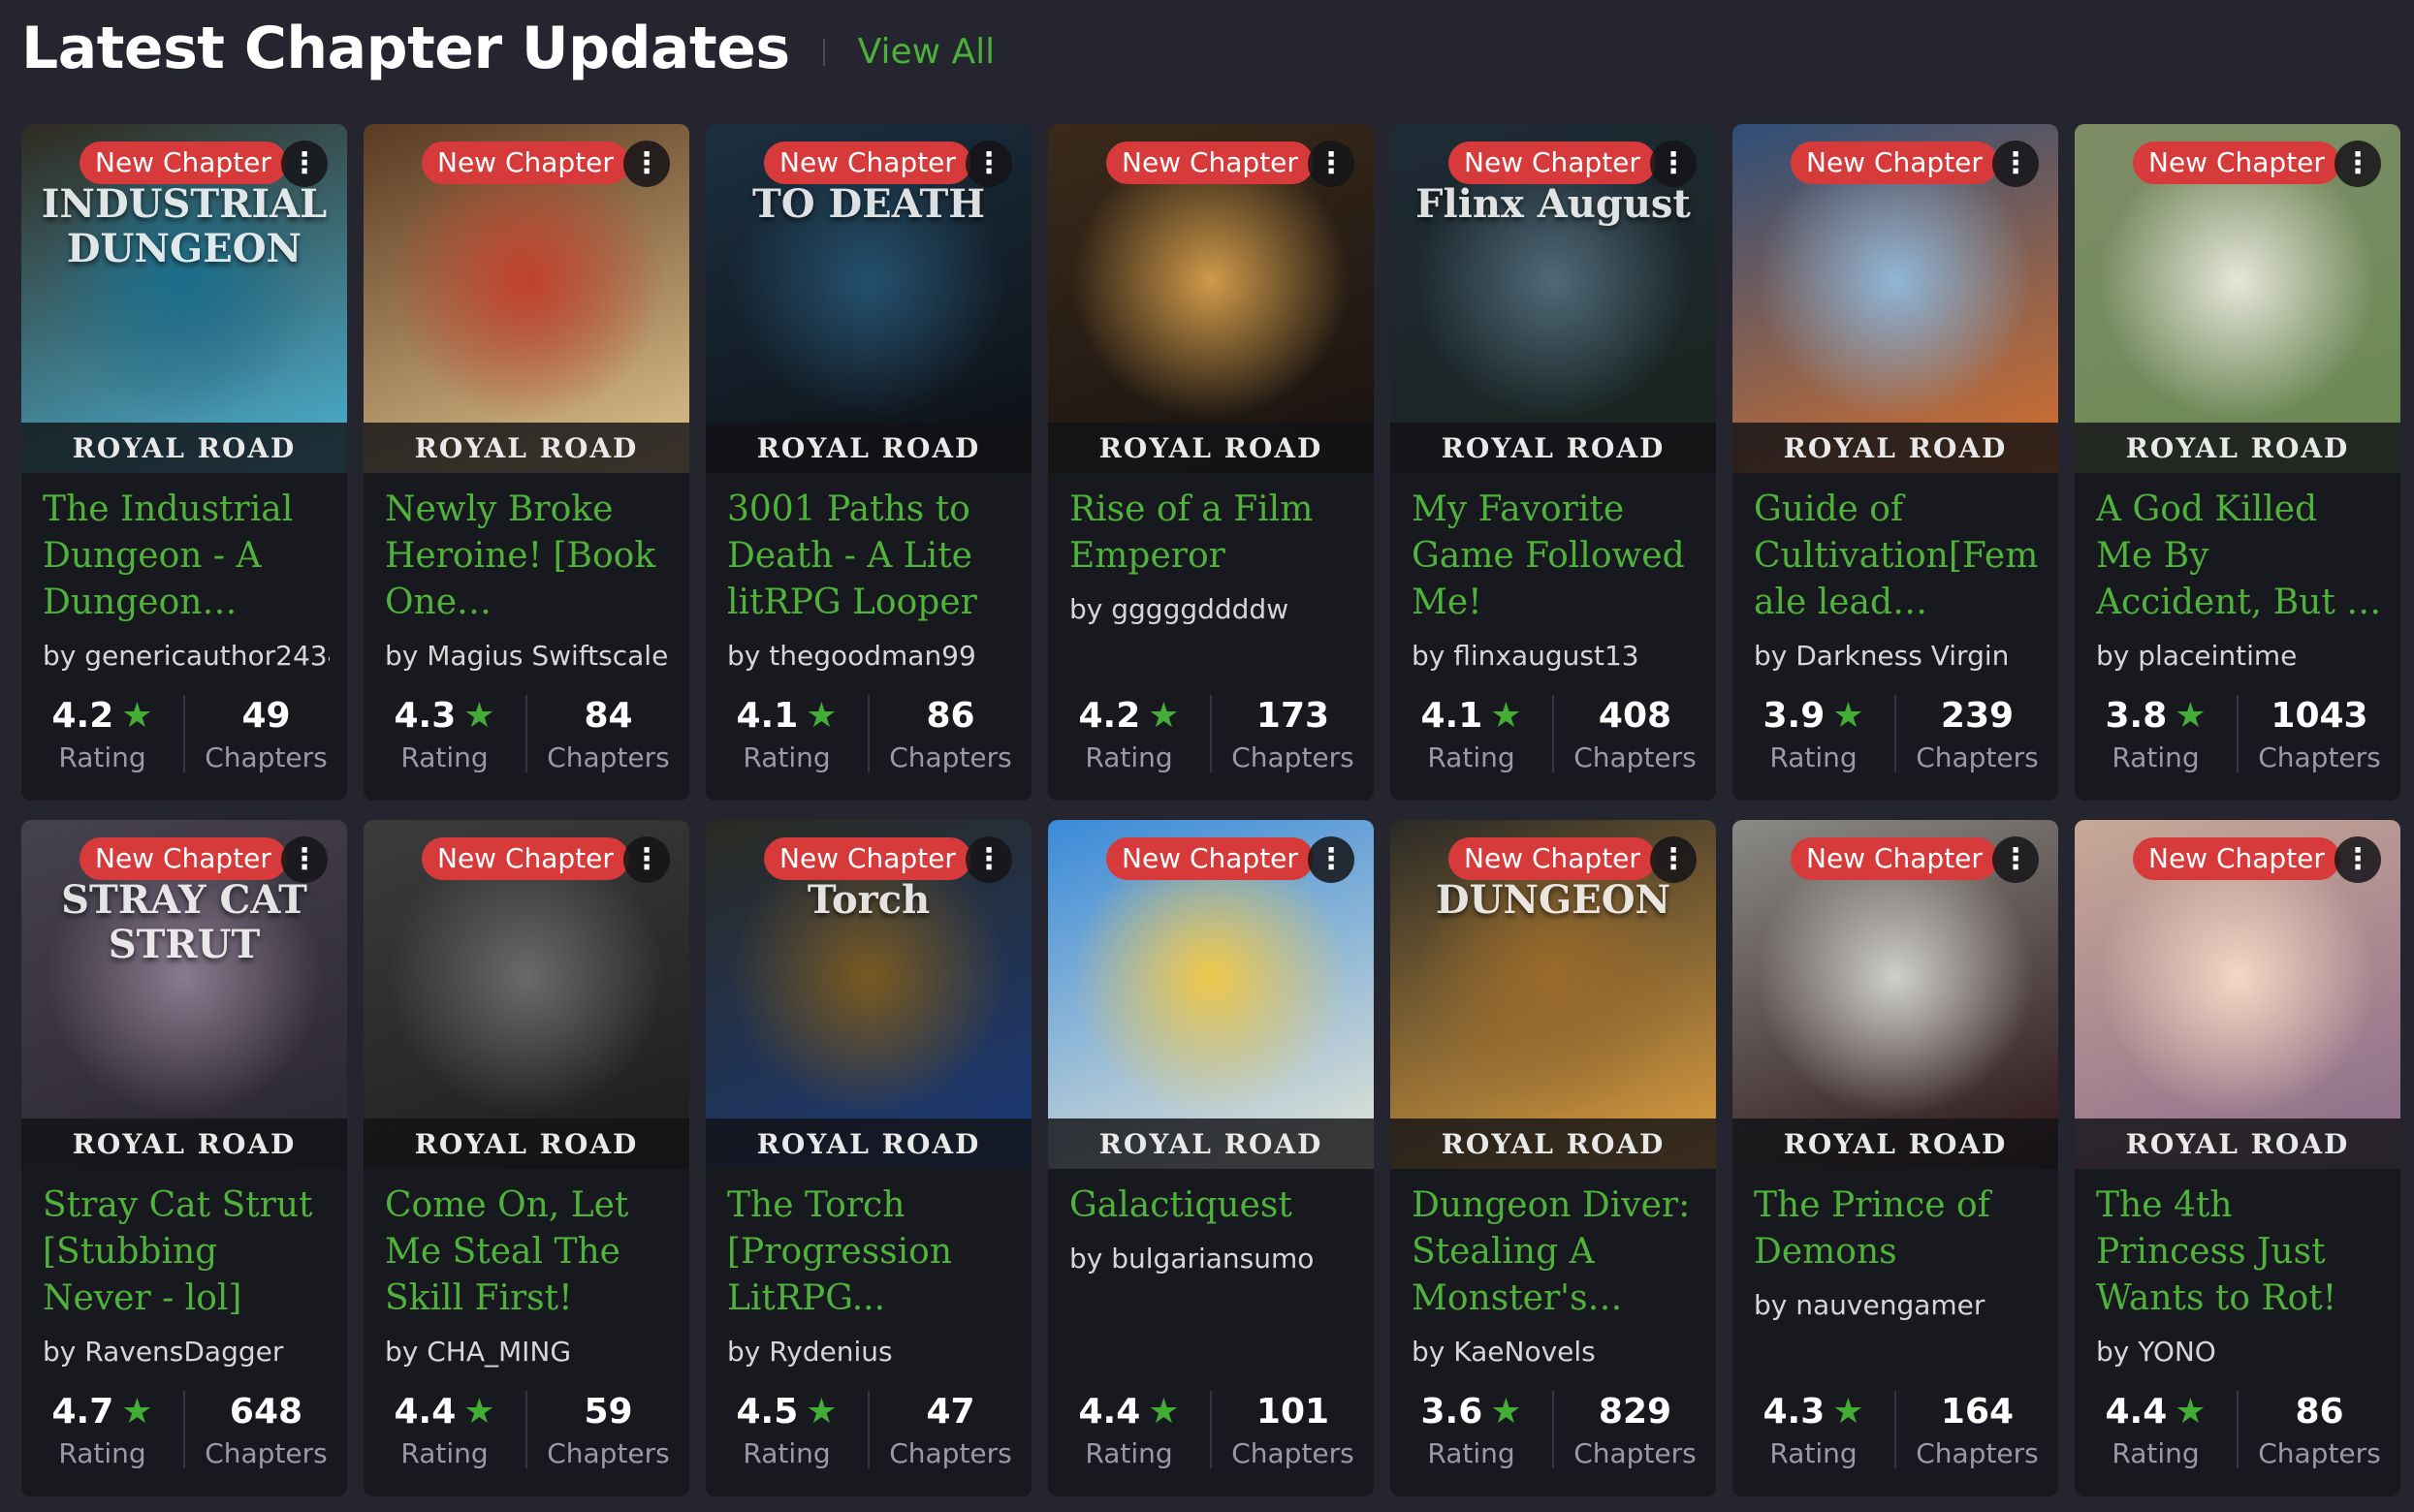  I want to click on book-title: The 4th Princess Just Wants to Rot!, so click(2239, 1252).